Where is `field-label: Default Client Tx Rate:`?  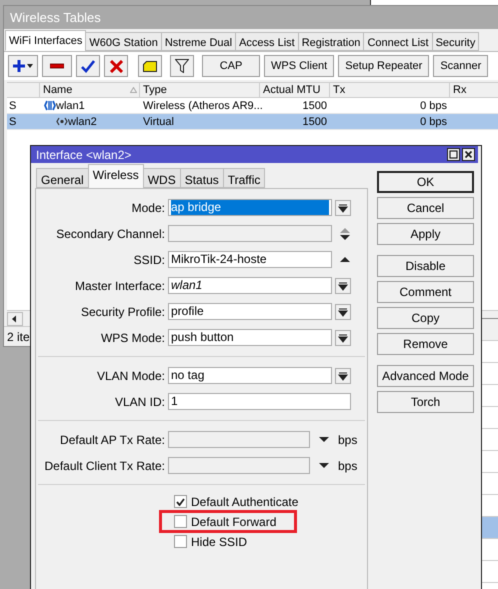
field-label: Default Client Tx Rate: is located at coordinates (105, 466).